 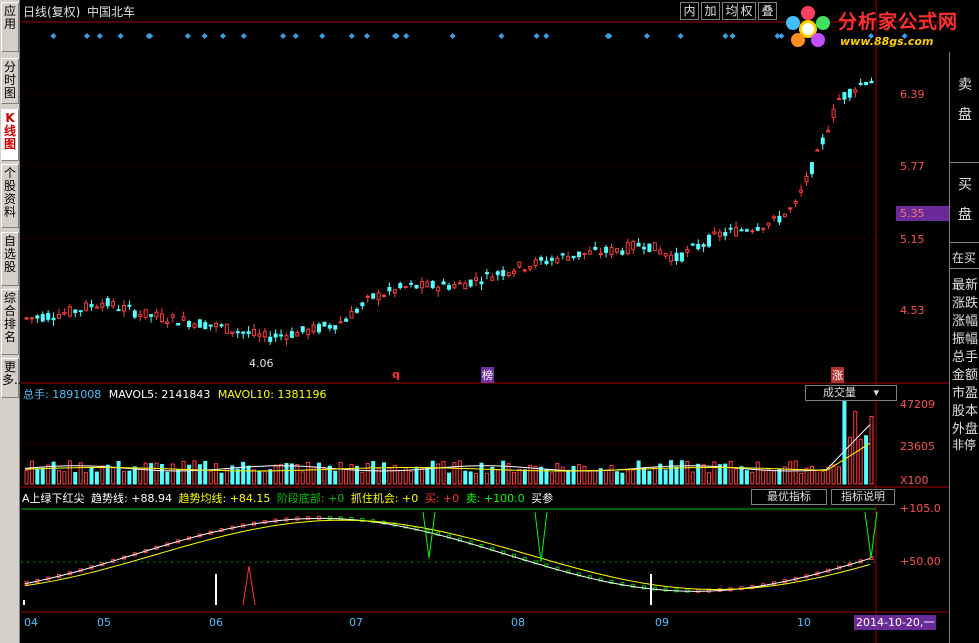 What do you see at coordinates (912, 239) in the screenshot?
I see `price-tick-3: 5.15` at bounding box center [912, 239].